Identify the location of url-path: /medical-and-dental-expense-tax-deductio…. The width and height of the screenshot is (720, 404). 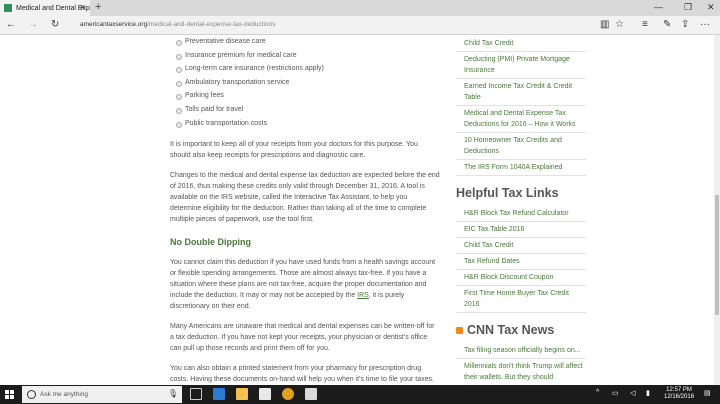
(211, 24).